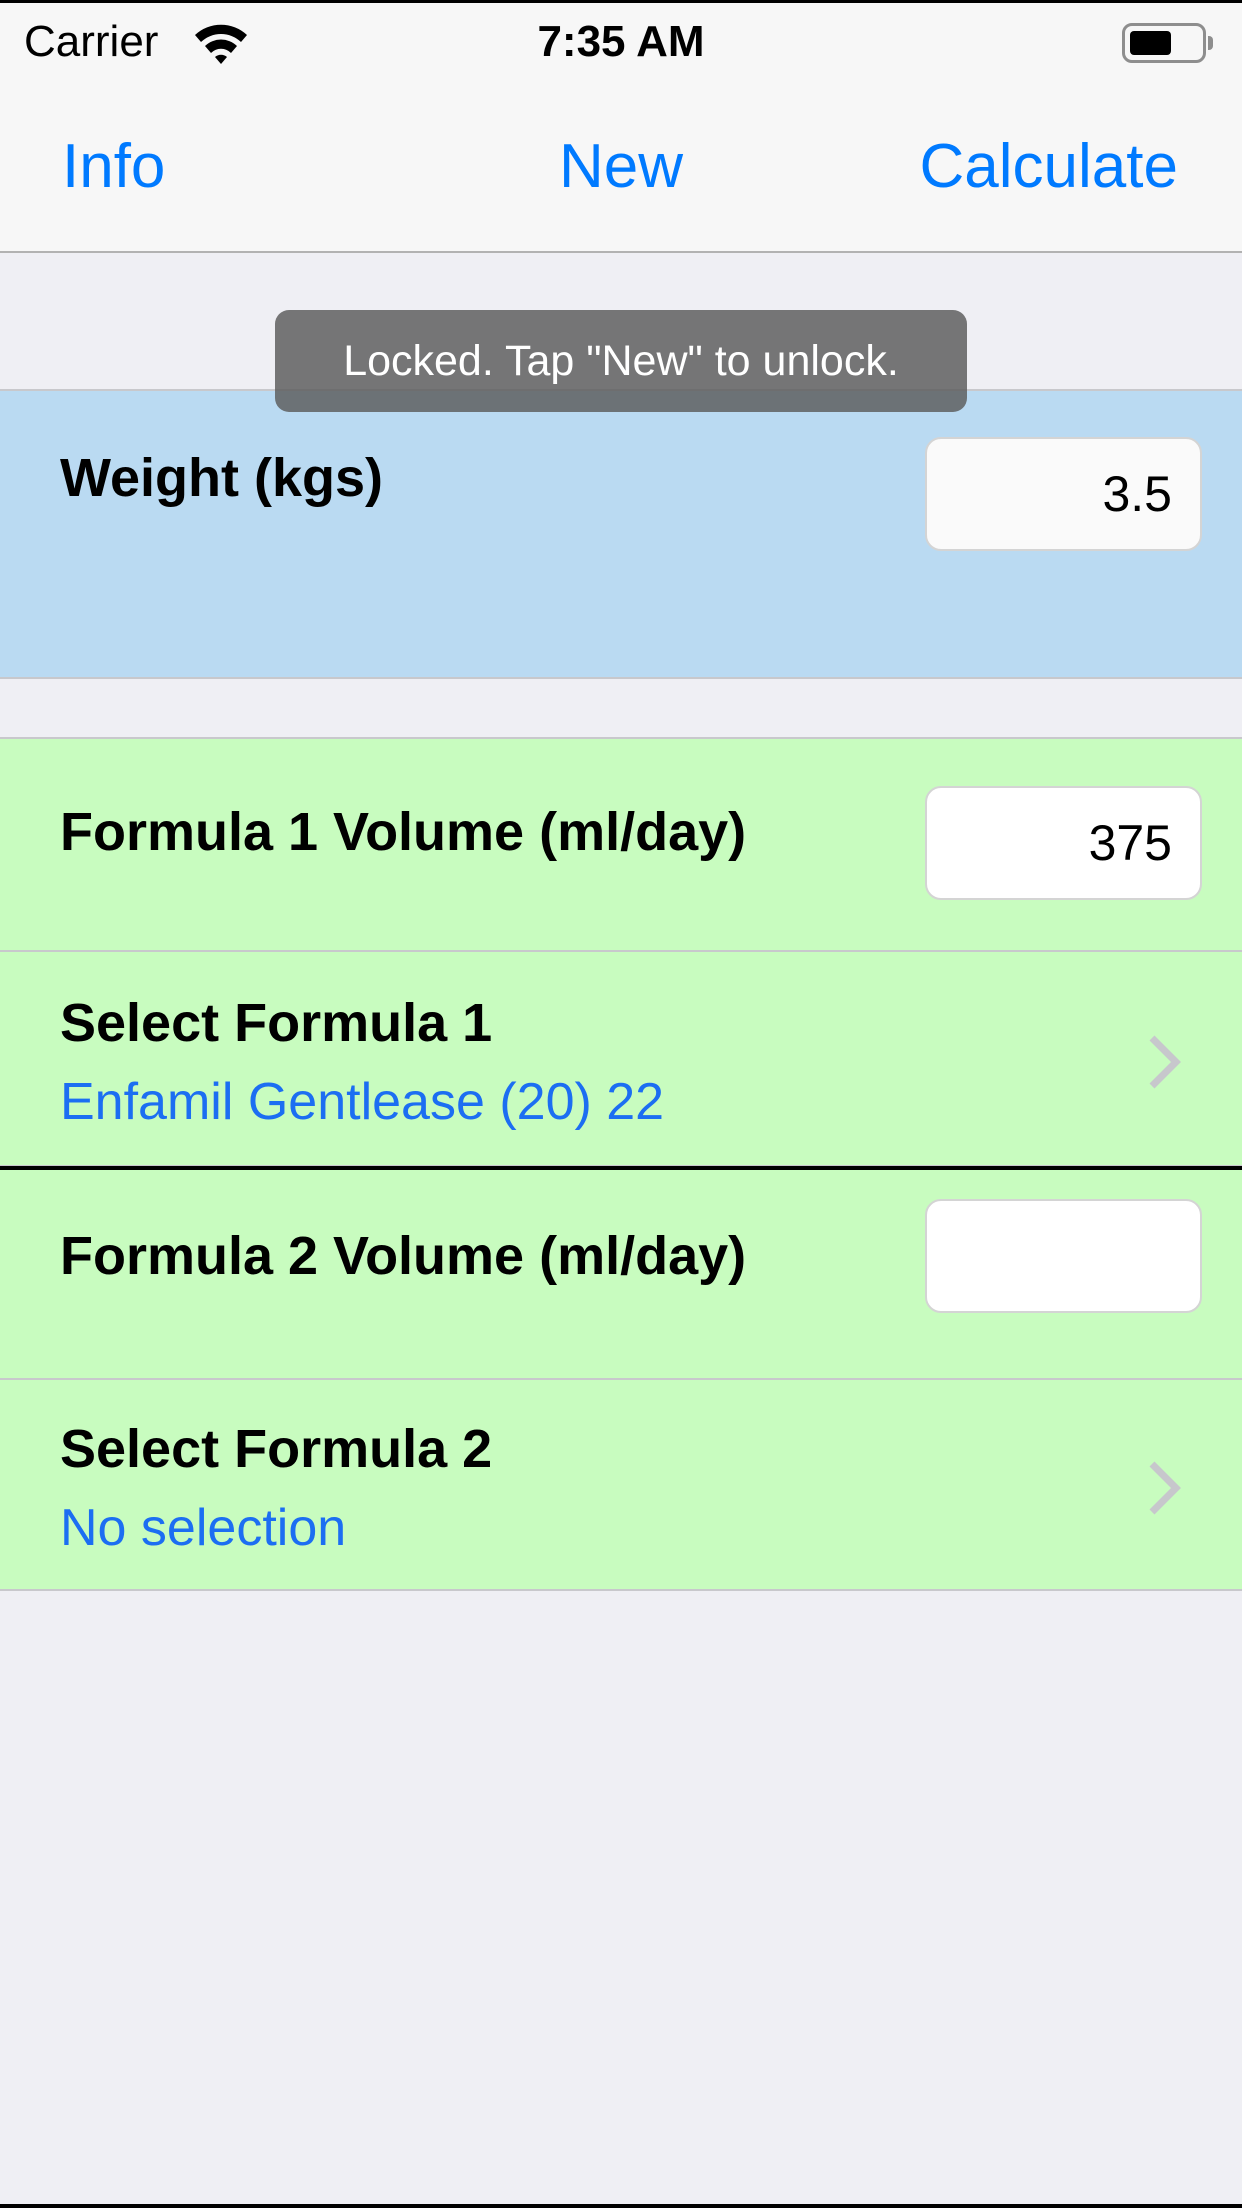  I want to click on weight-label: Weight (kgs), so click(221, 478).